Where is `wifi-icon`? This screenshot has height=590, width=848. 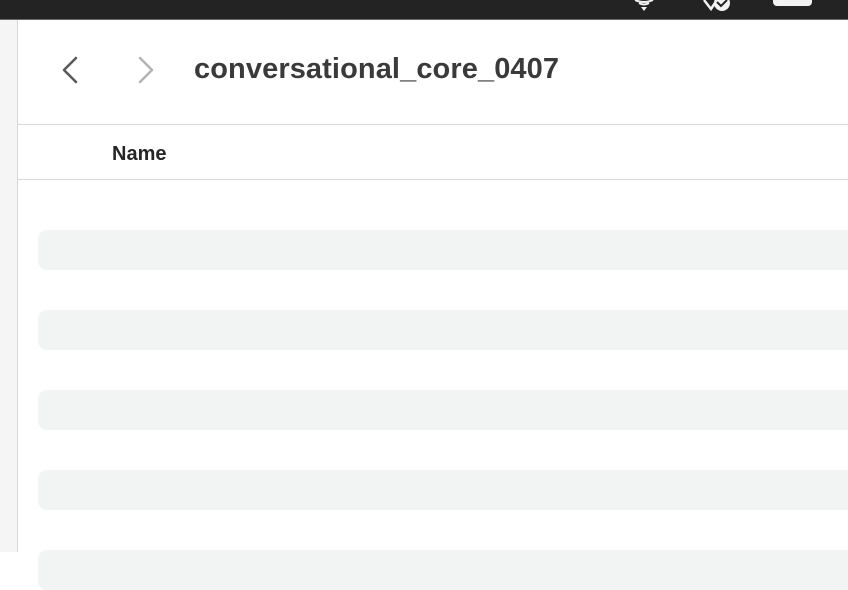
wifi-icon is located at coordinates (644, 6).